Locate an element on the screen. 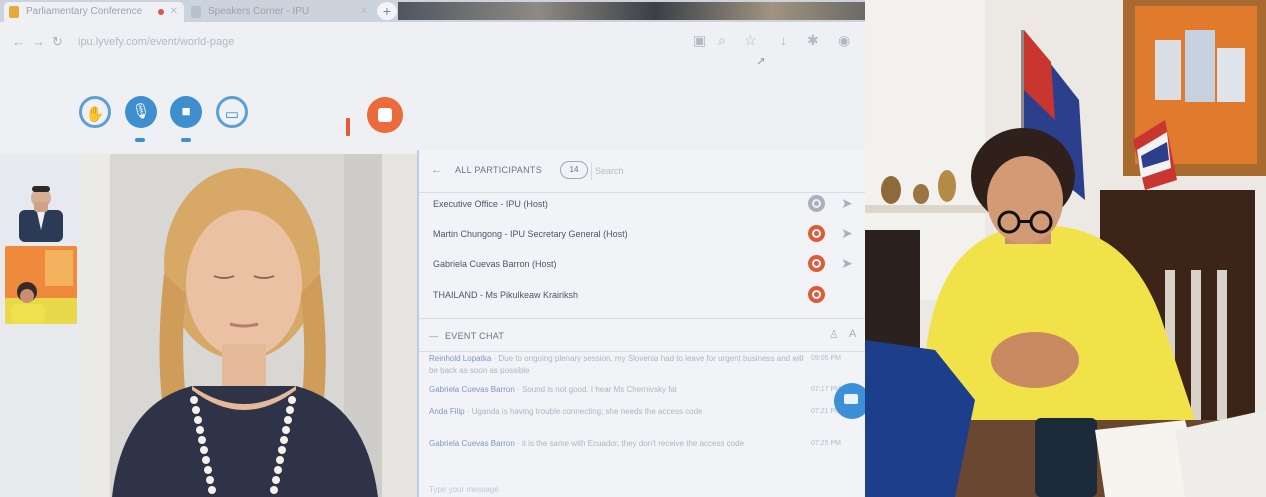  participants-title: ALL PARTICIPANTS is located at coordinates (498, 170).